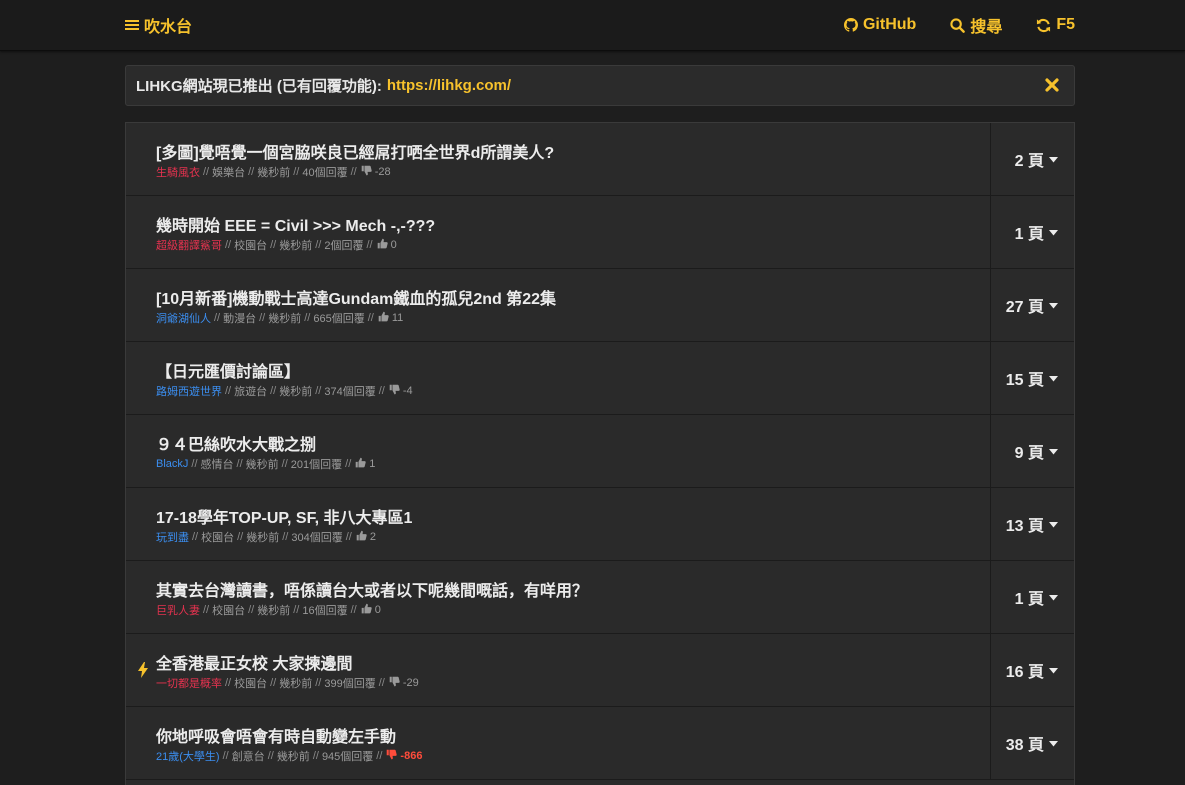 The image size is (1185, 785). Describe the element at coordinates (172, 464) in the screenshot. I see `author-name: BlackJ` at that location.